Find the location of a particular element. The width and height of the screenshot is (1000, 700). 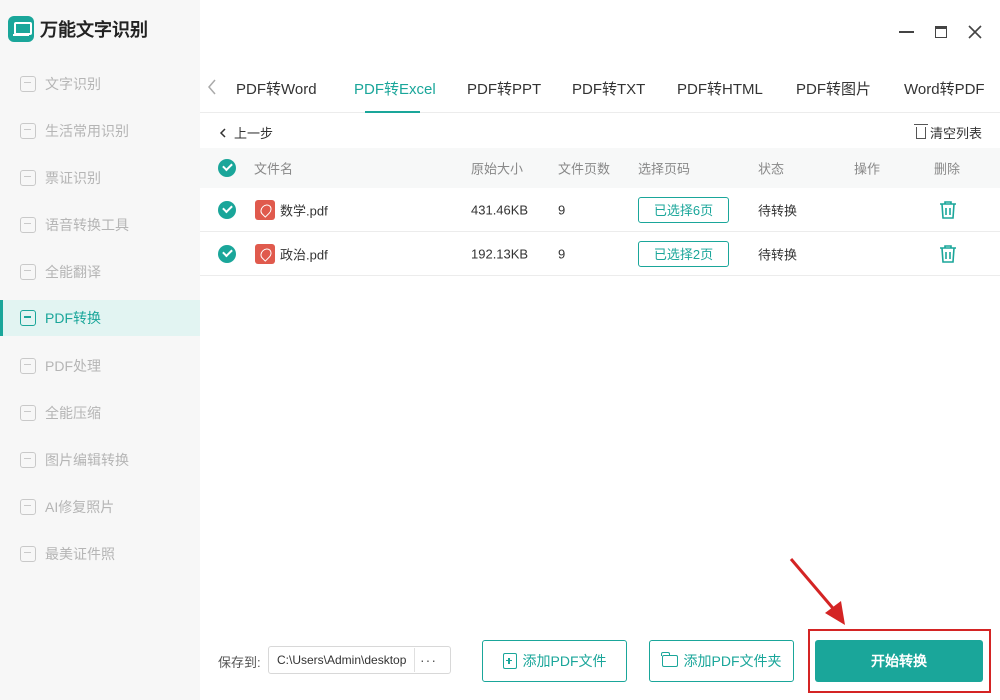

maximize-button is located at coordinates (941, 32).